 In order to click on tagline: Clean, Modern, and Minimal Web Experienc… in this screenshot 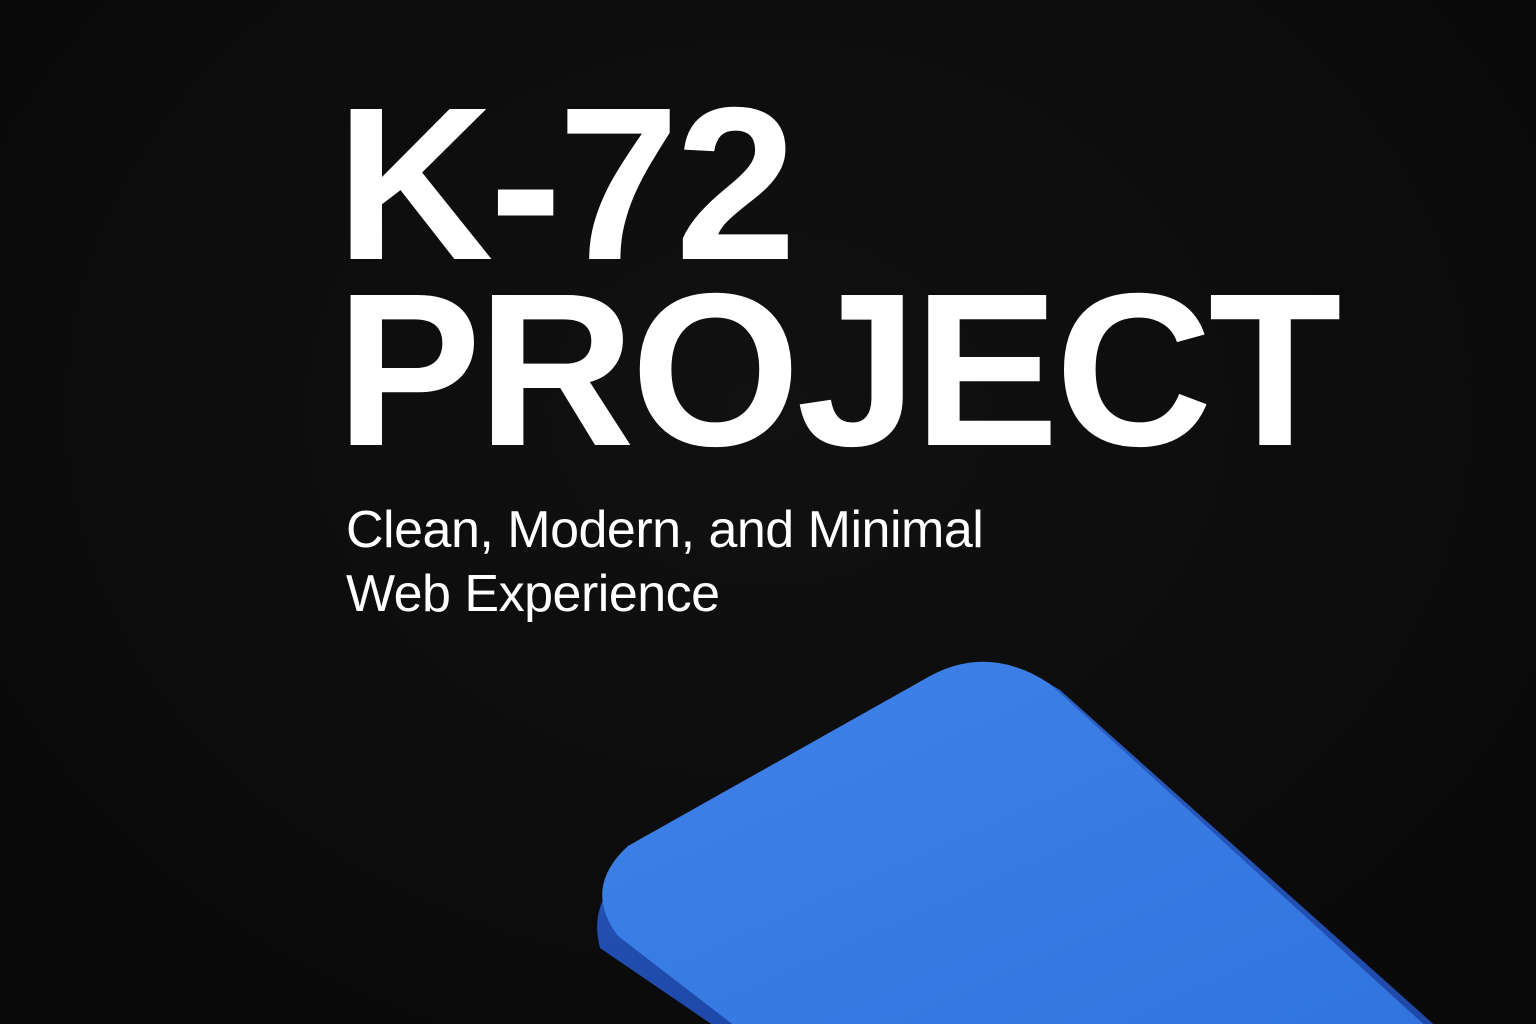, I will do `click(665, 562)`.